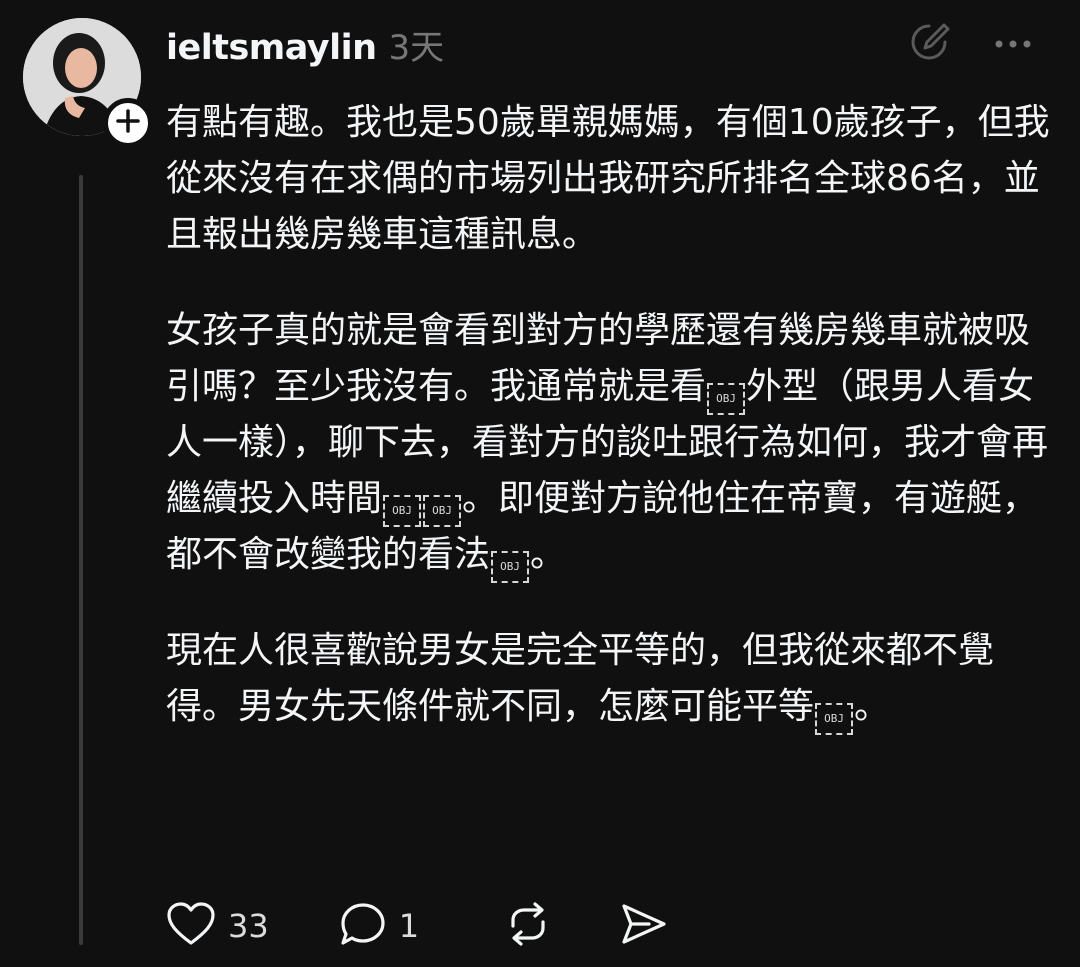 The width and height of the screenshot is (1080, 967). I want to click on reply-count: 1, so click(409, 926).